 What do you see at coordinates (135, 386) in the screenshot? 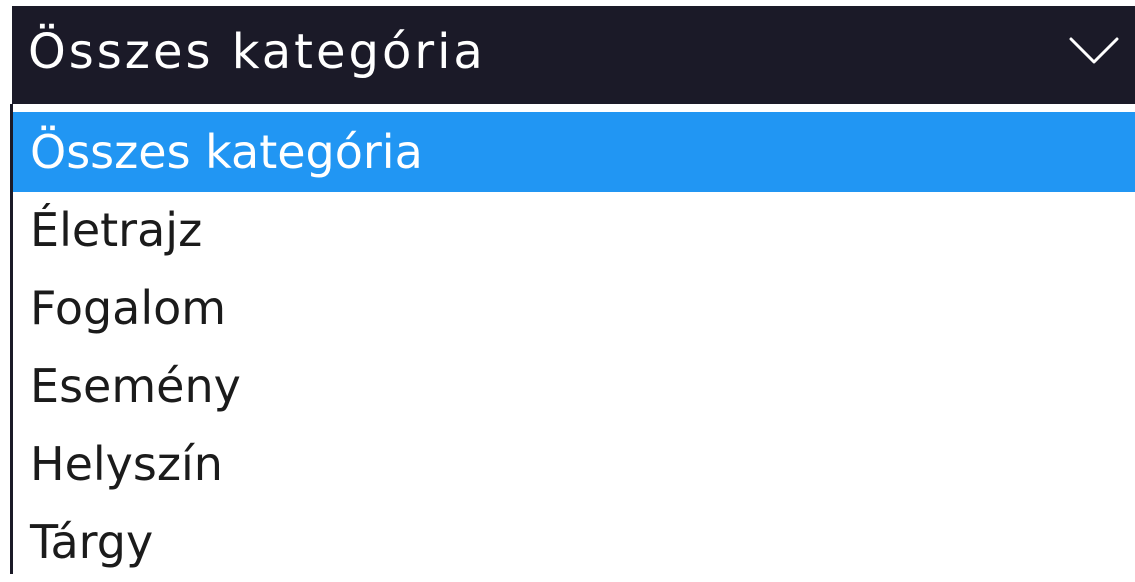
I see `option-label: Esemény` at bounding box center [135, 386].